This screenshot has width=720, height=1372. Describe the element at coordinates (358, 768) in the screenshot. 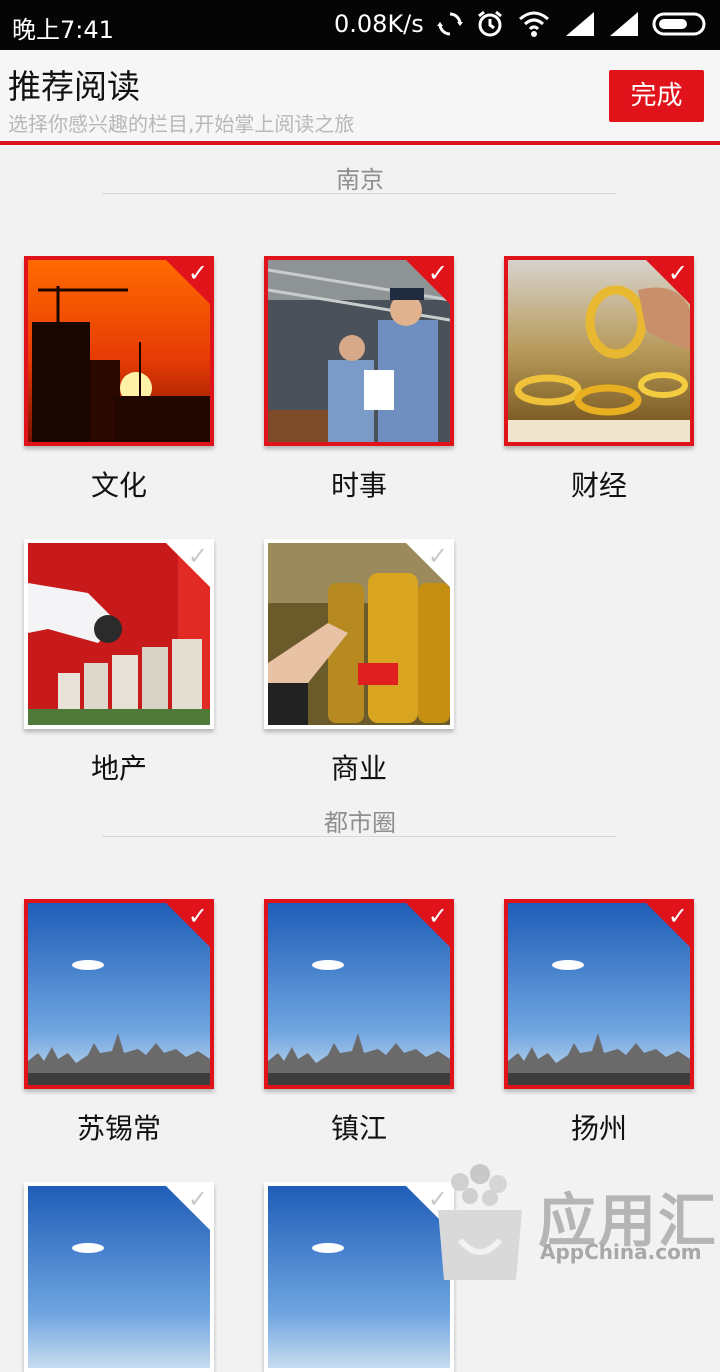

I see `category-label: 商业` at that location.